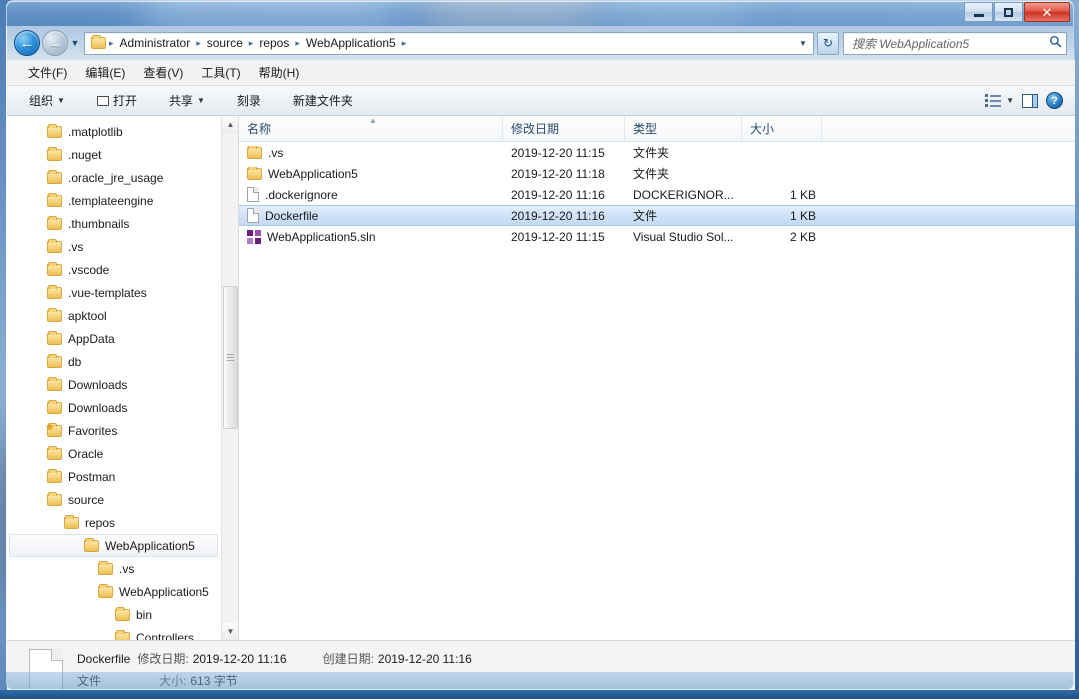 The width and height of the screenshot is (1079, 699). What do you see at coordinates (113, 522) in the screenshot?
I see `tree-item: repos` at bounding box center [113, 522].